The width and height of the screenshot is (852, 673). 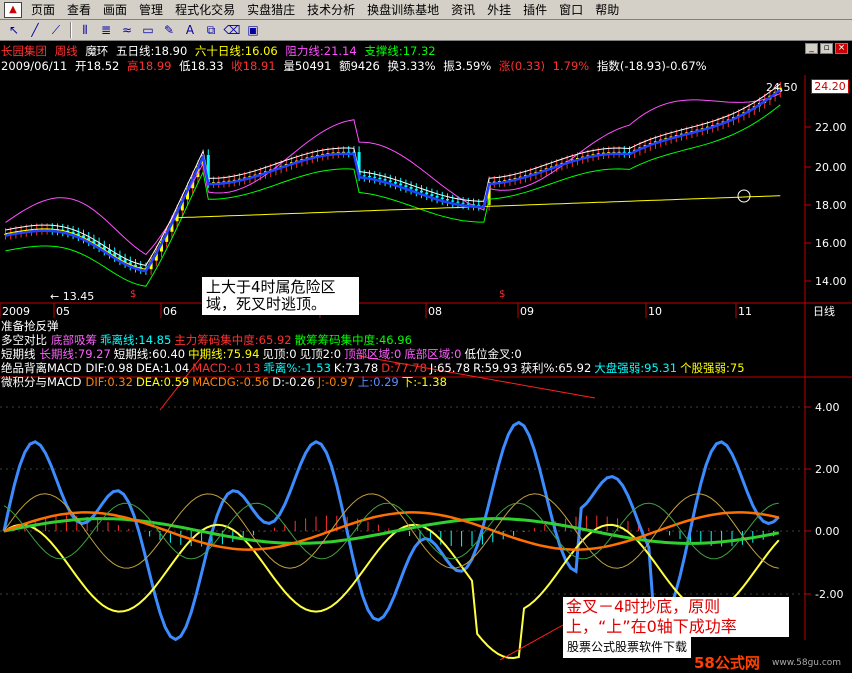 I want to click on menu-item-12: 帮助, so click(x=607, y=9).